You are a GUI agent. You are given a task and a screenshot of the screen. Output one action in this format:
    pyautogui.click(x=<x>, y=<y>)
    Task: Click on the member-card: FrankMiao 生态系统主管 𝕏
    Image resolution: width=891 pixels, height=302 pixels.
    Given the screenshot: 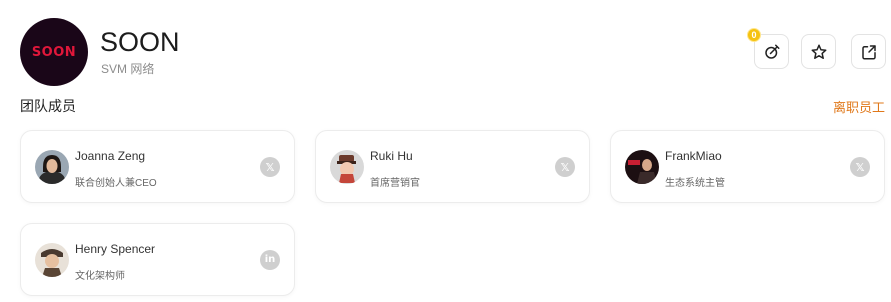 What is the action you would take?
    pyautogui.click(x=747, y=166)
    